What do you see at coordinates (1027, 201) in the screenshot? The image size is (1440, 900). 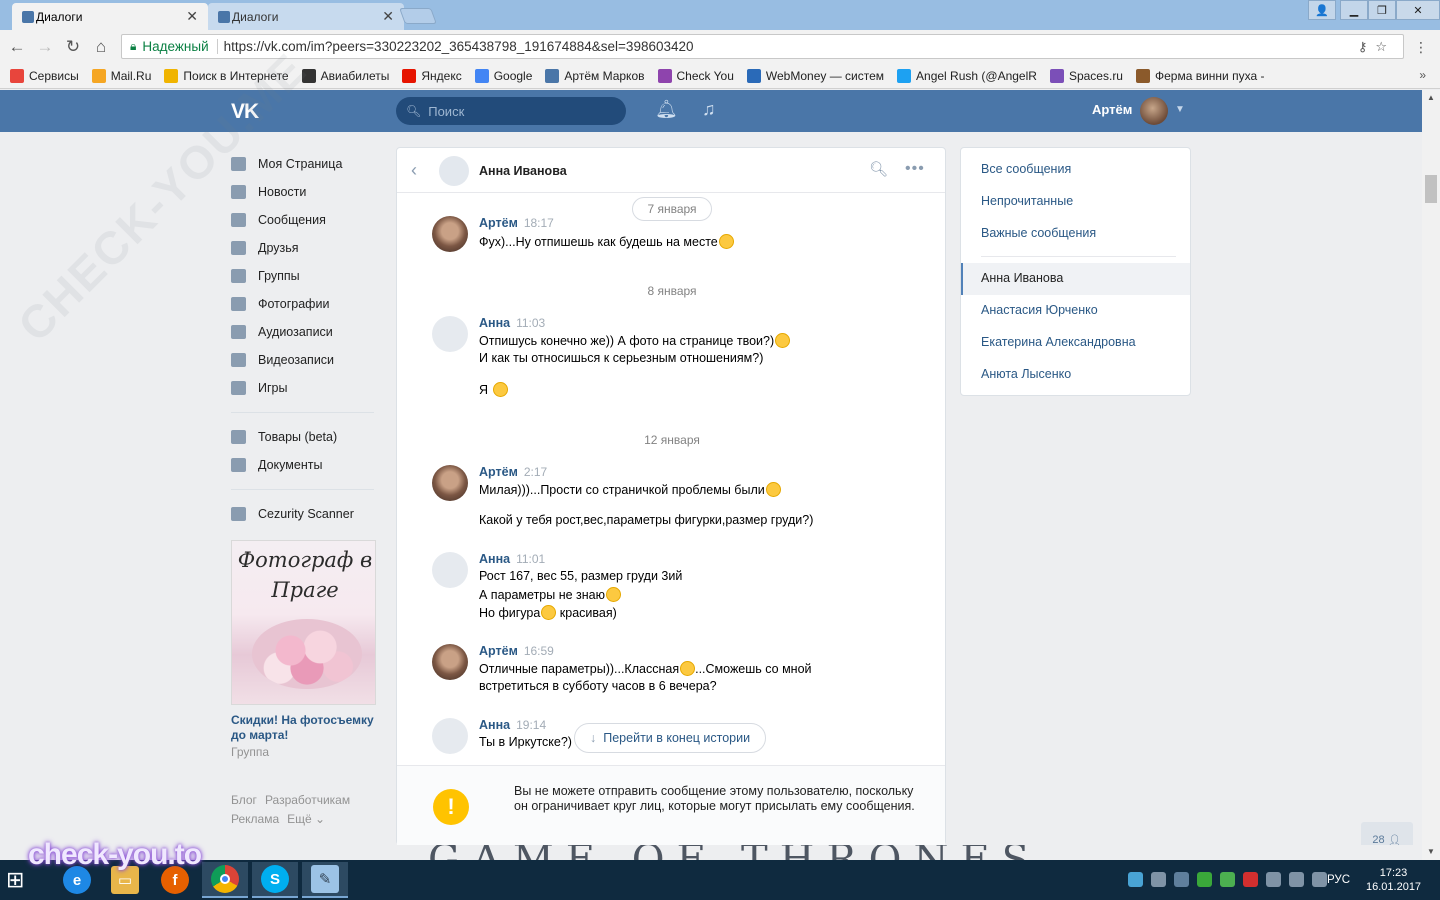 I see `filter-unread: Непрочитанные` at bounding box center [1027, 201].